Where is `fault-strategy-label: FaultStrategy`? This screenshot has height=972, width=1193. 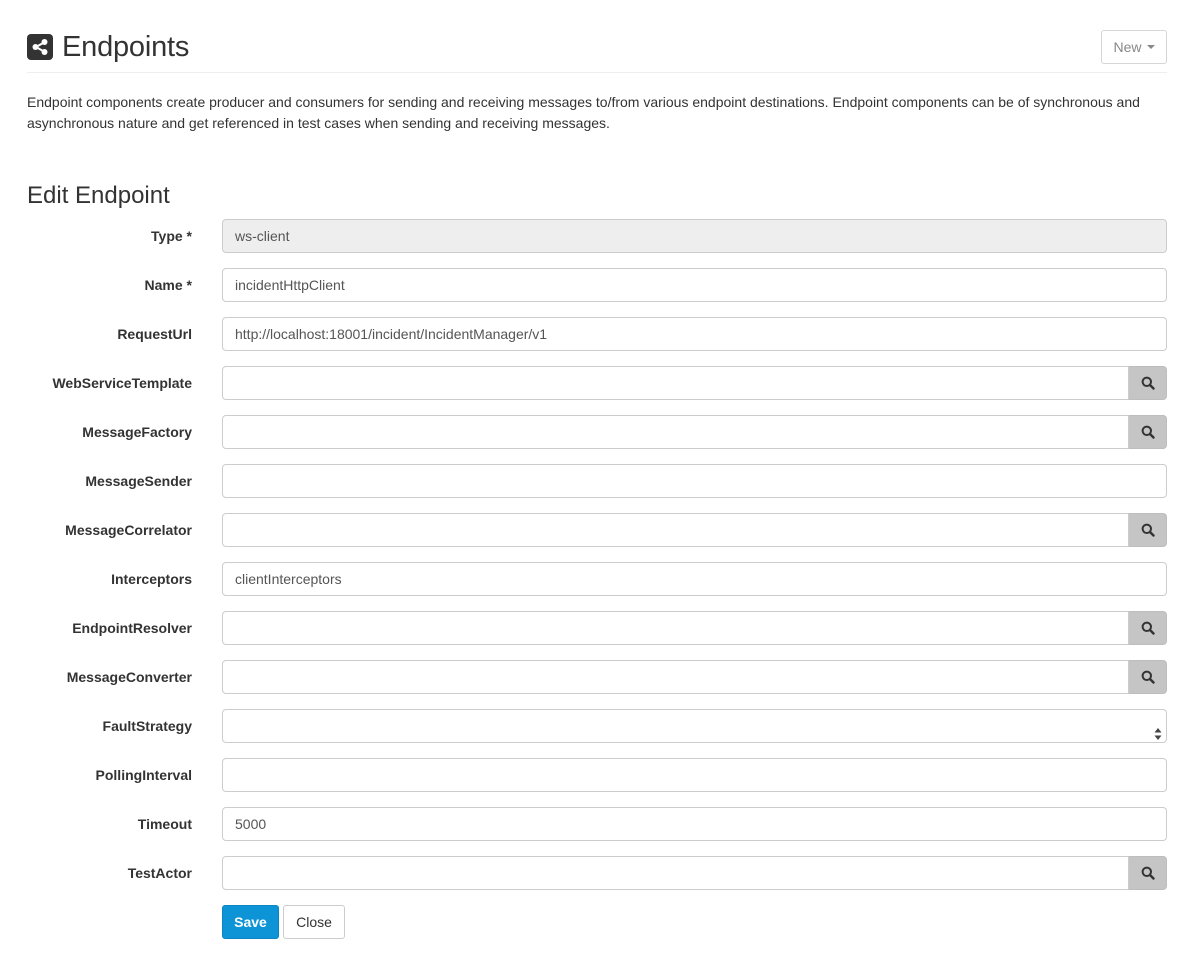 fault-strategy-label: FaultStrategy is located at coordinates (147, 726).